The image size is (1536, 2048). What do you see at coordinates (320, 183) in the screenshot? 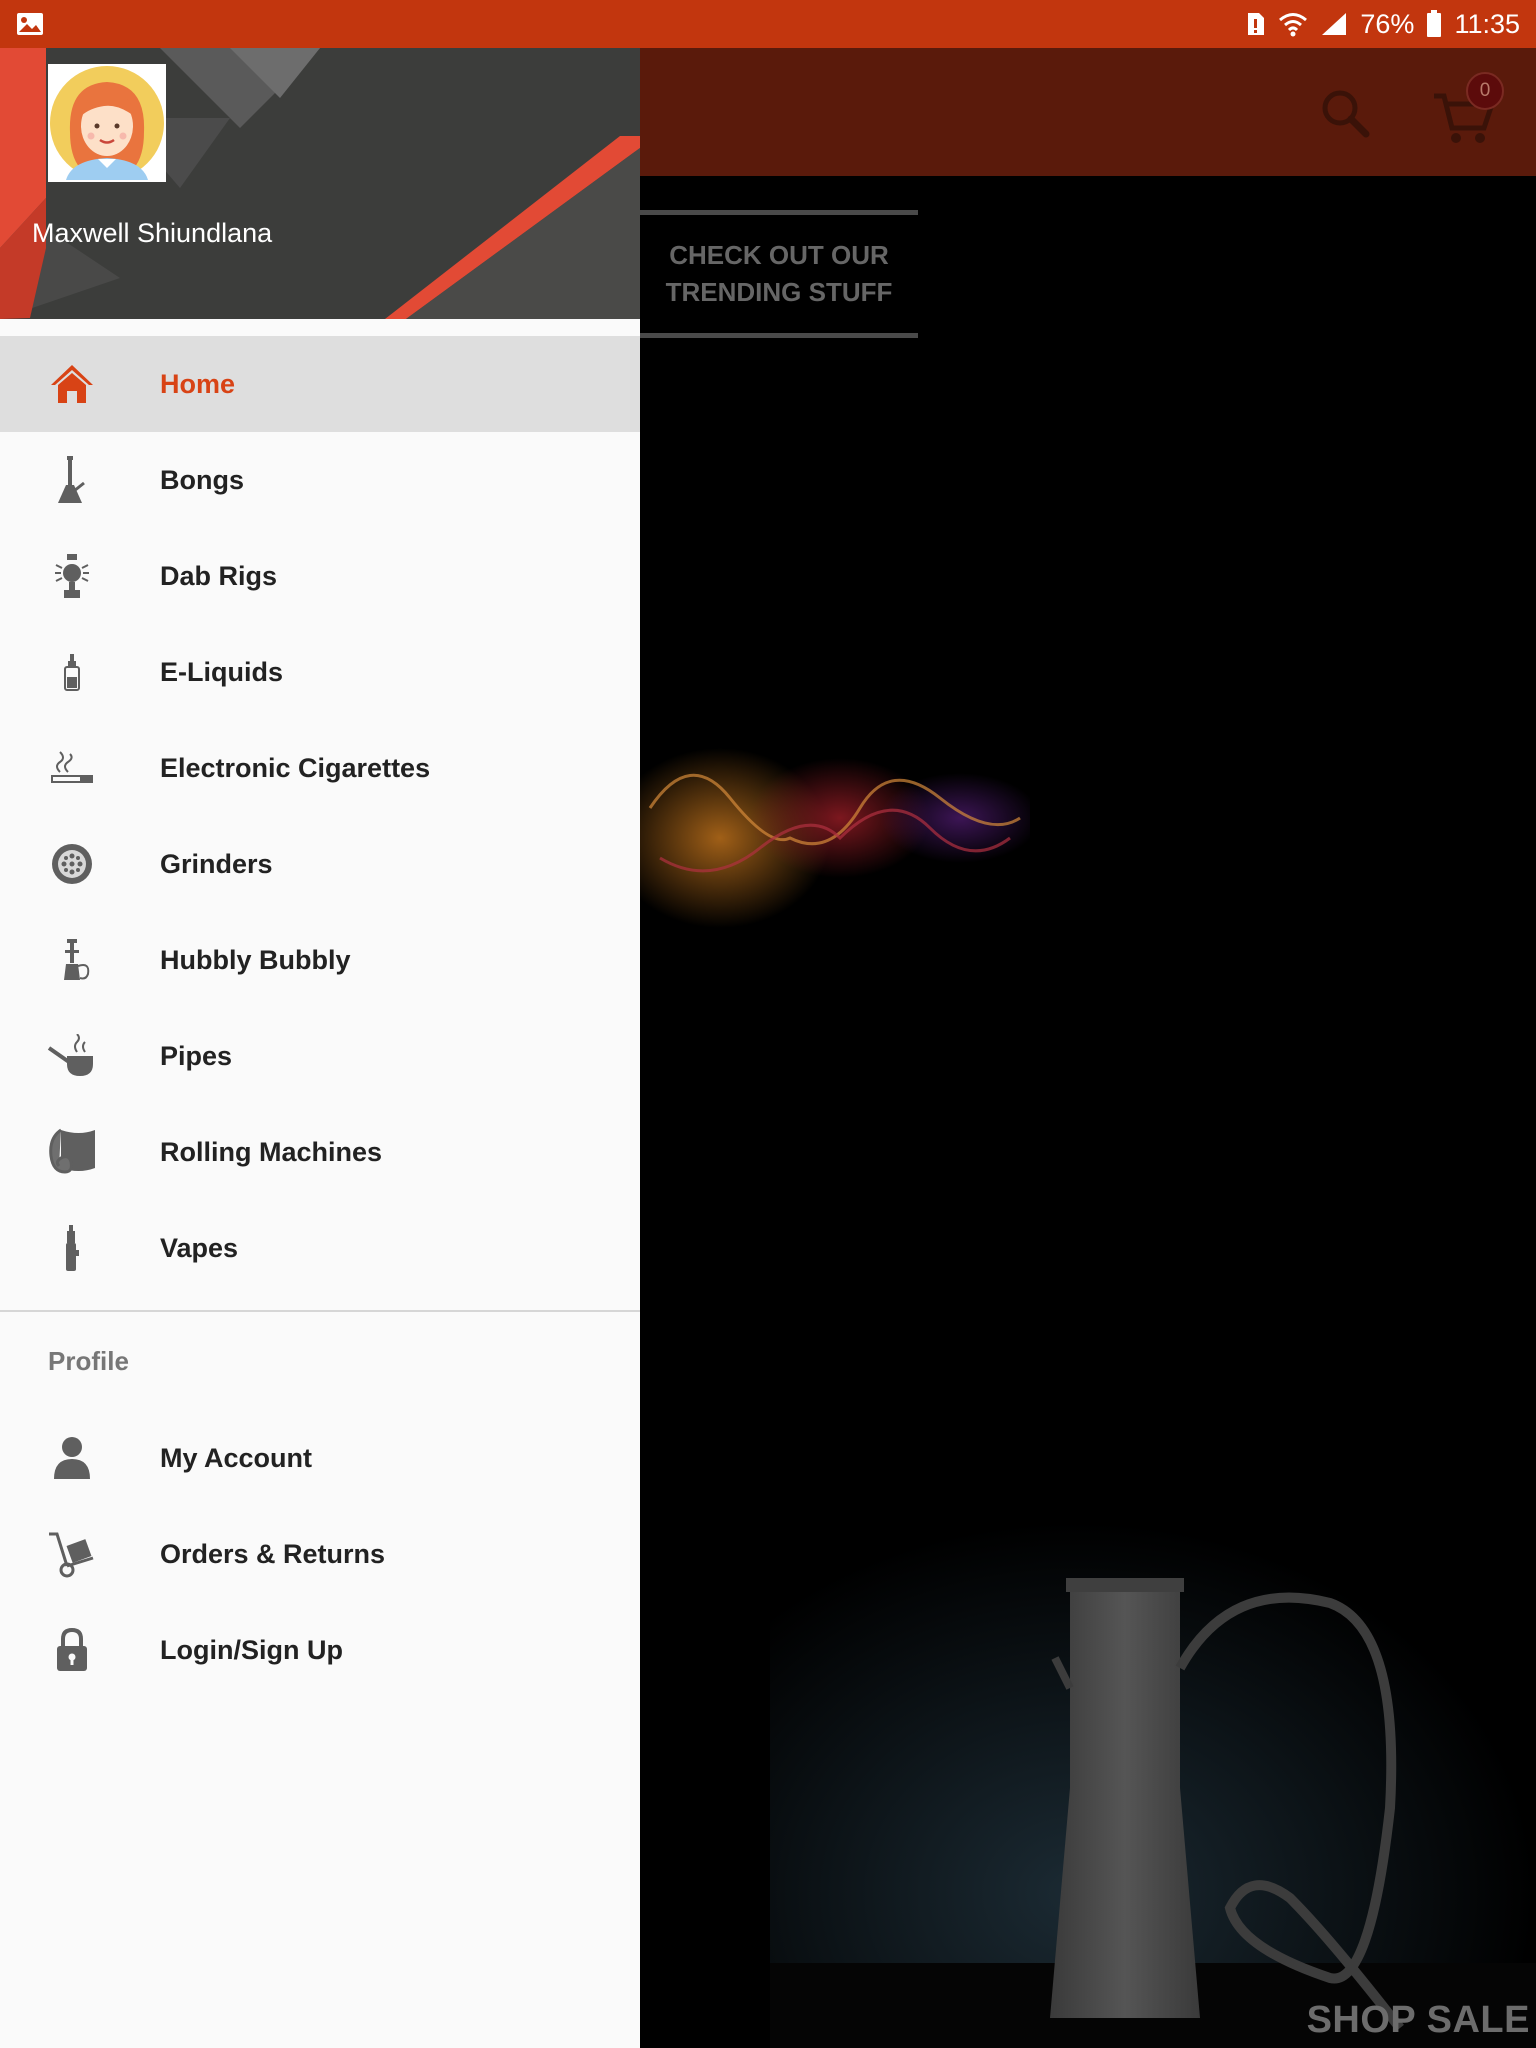
I see `drawer-header: Maxwell Shiundlana` at bounding box center [320, 183].